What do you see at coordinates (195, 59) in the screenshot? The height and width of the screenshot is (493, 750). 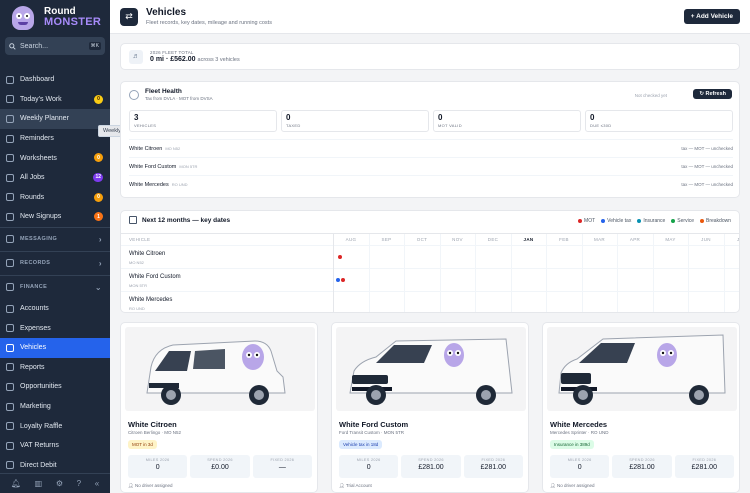 I see `fleet-total-value: 0 mi · £562.00 across 3 vehicles` at bounding box center [195, 59].